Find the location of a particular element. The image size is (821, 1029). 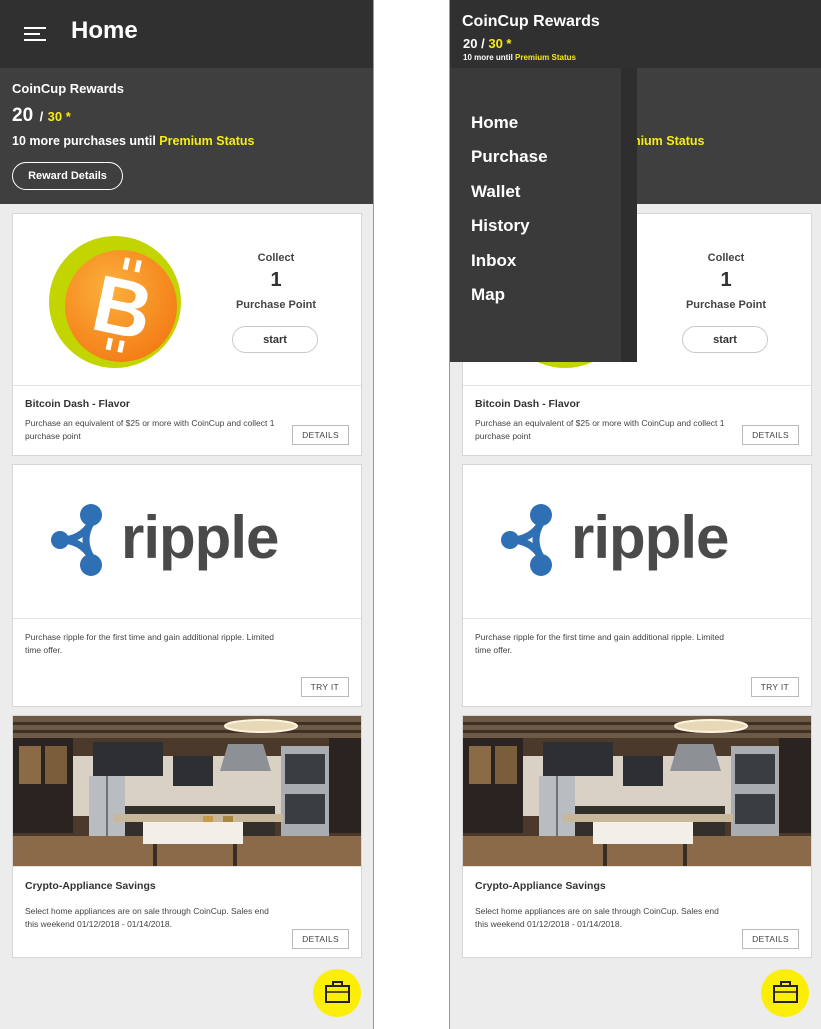

current-points: 20 is located at coordinates (23, 115).